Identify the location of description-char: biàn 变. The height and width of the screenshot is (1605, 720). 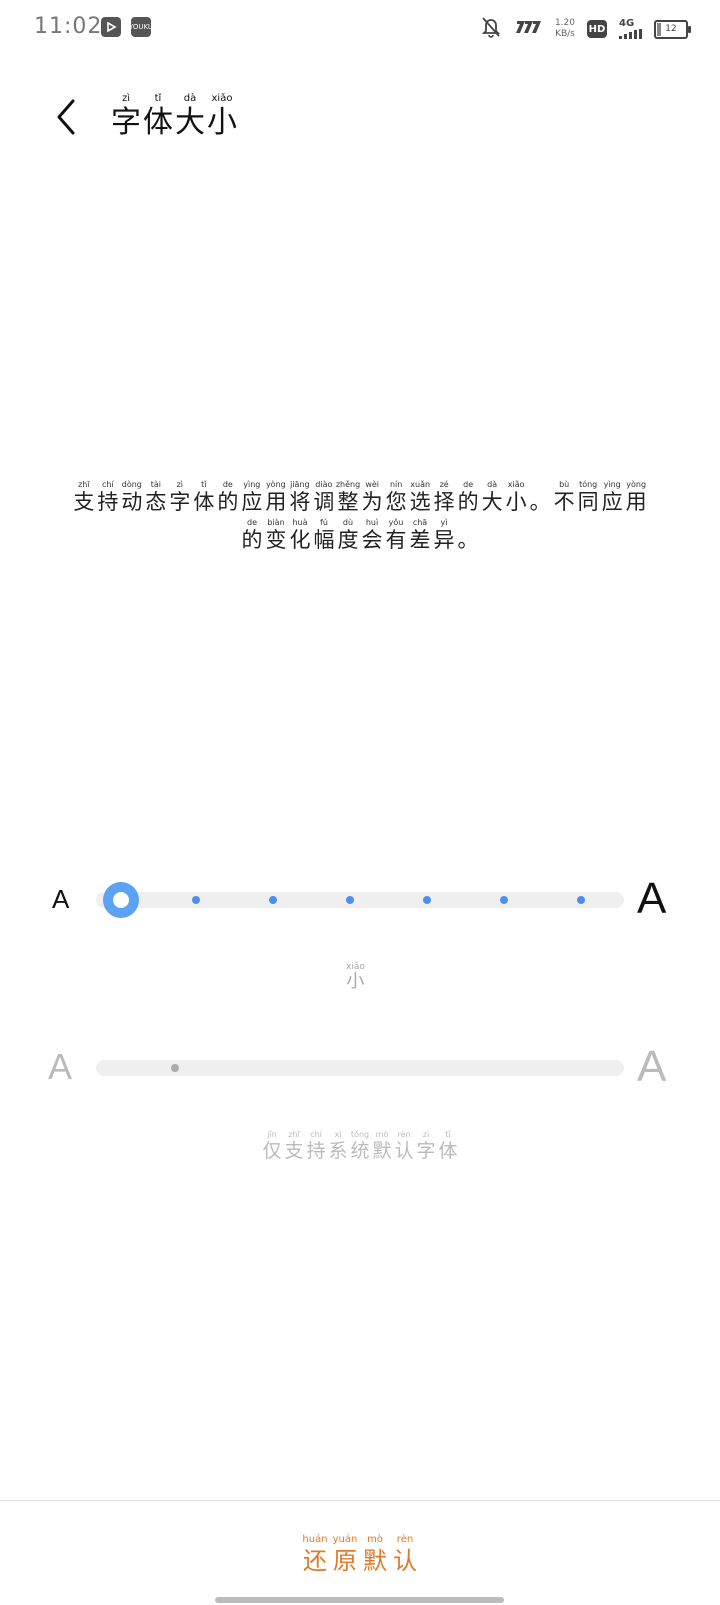
(276, 535).